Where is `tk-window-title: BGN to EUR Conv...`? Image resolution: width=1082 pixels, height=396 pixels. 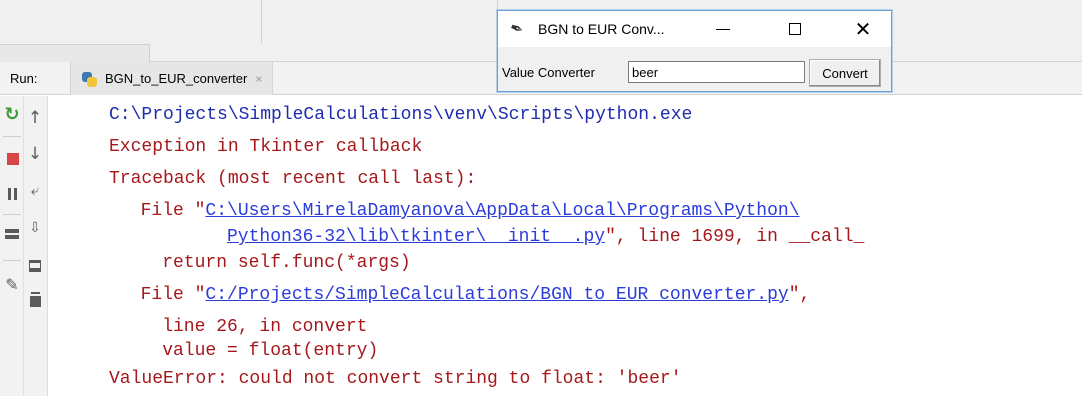
tk-window-title: BGN to EUR Conv... is located at coordinates (601, 29).